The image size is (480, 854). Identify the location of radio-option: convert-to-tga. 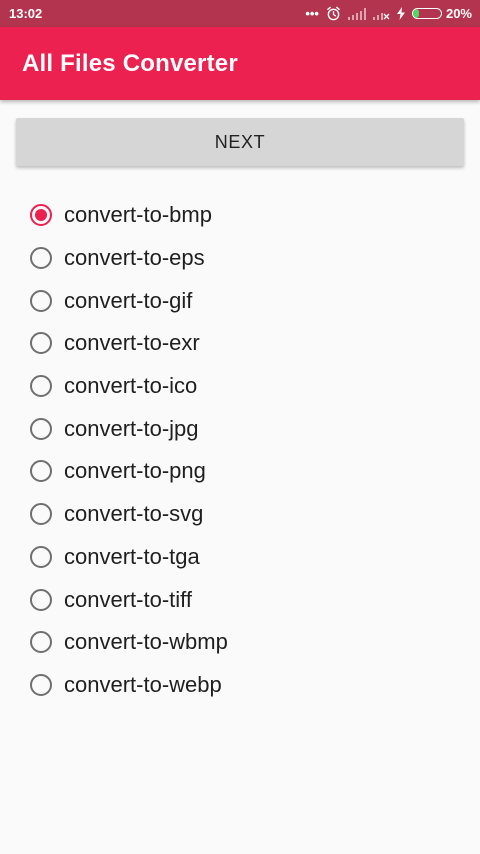
(129, 557).